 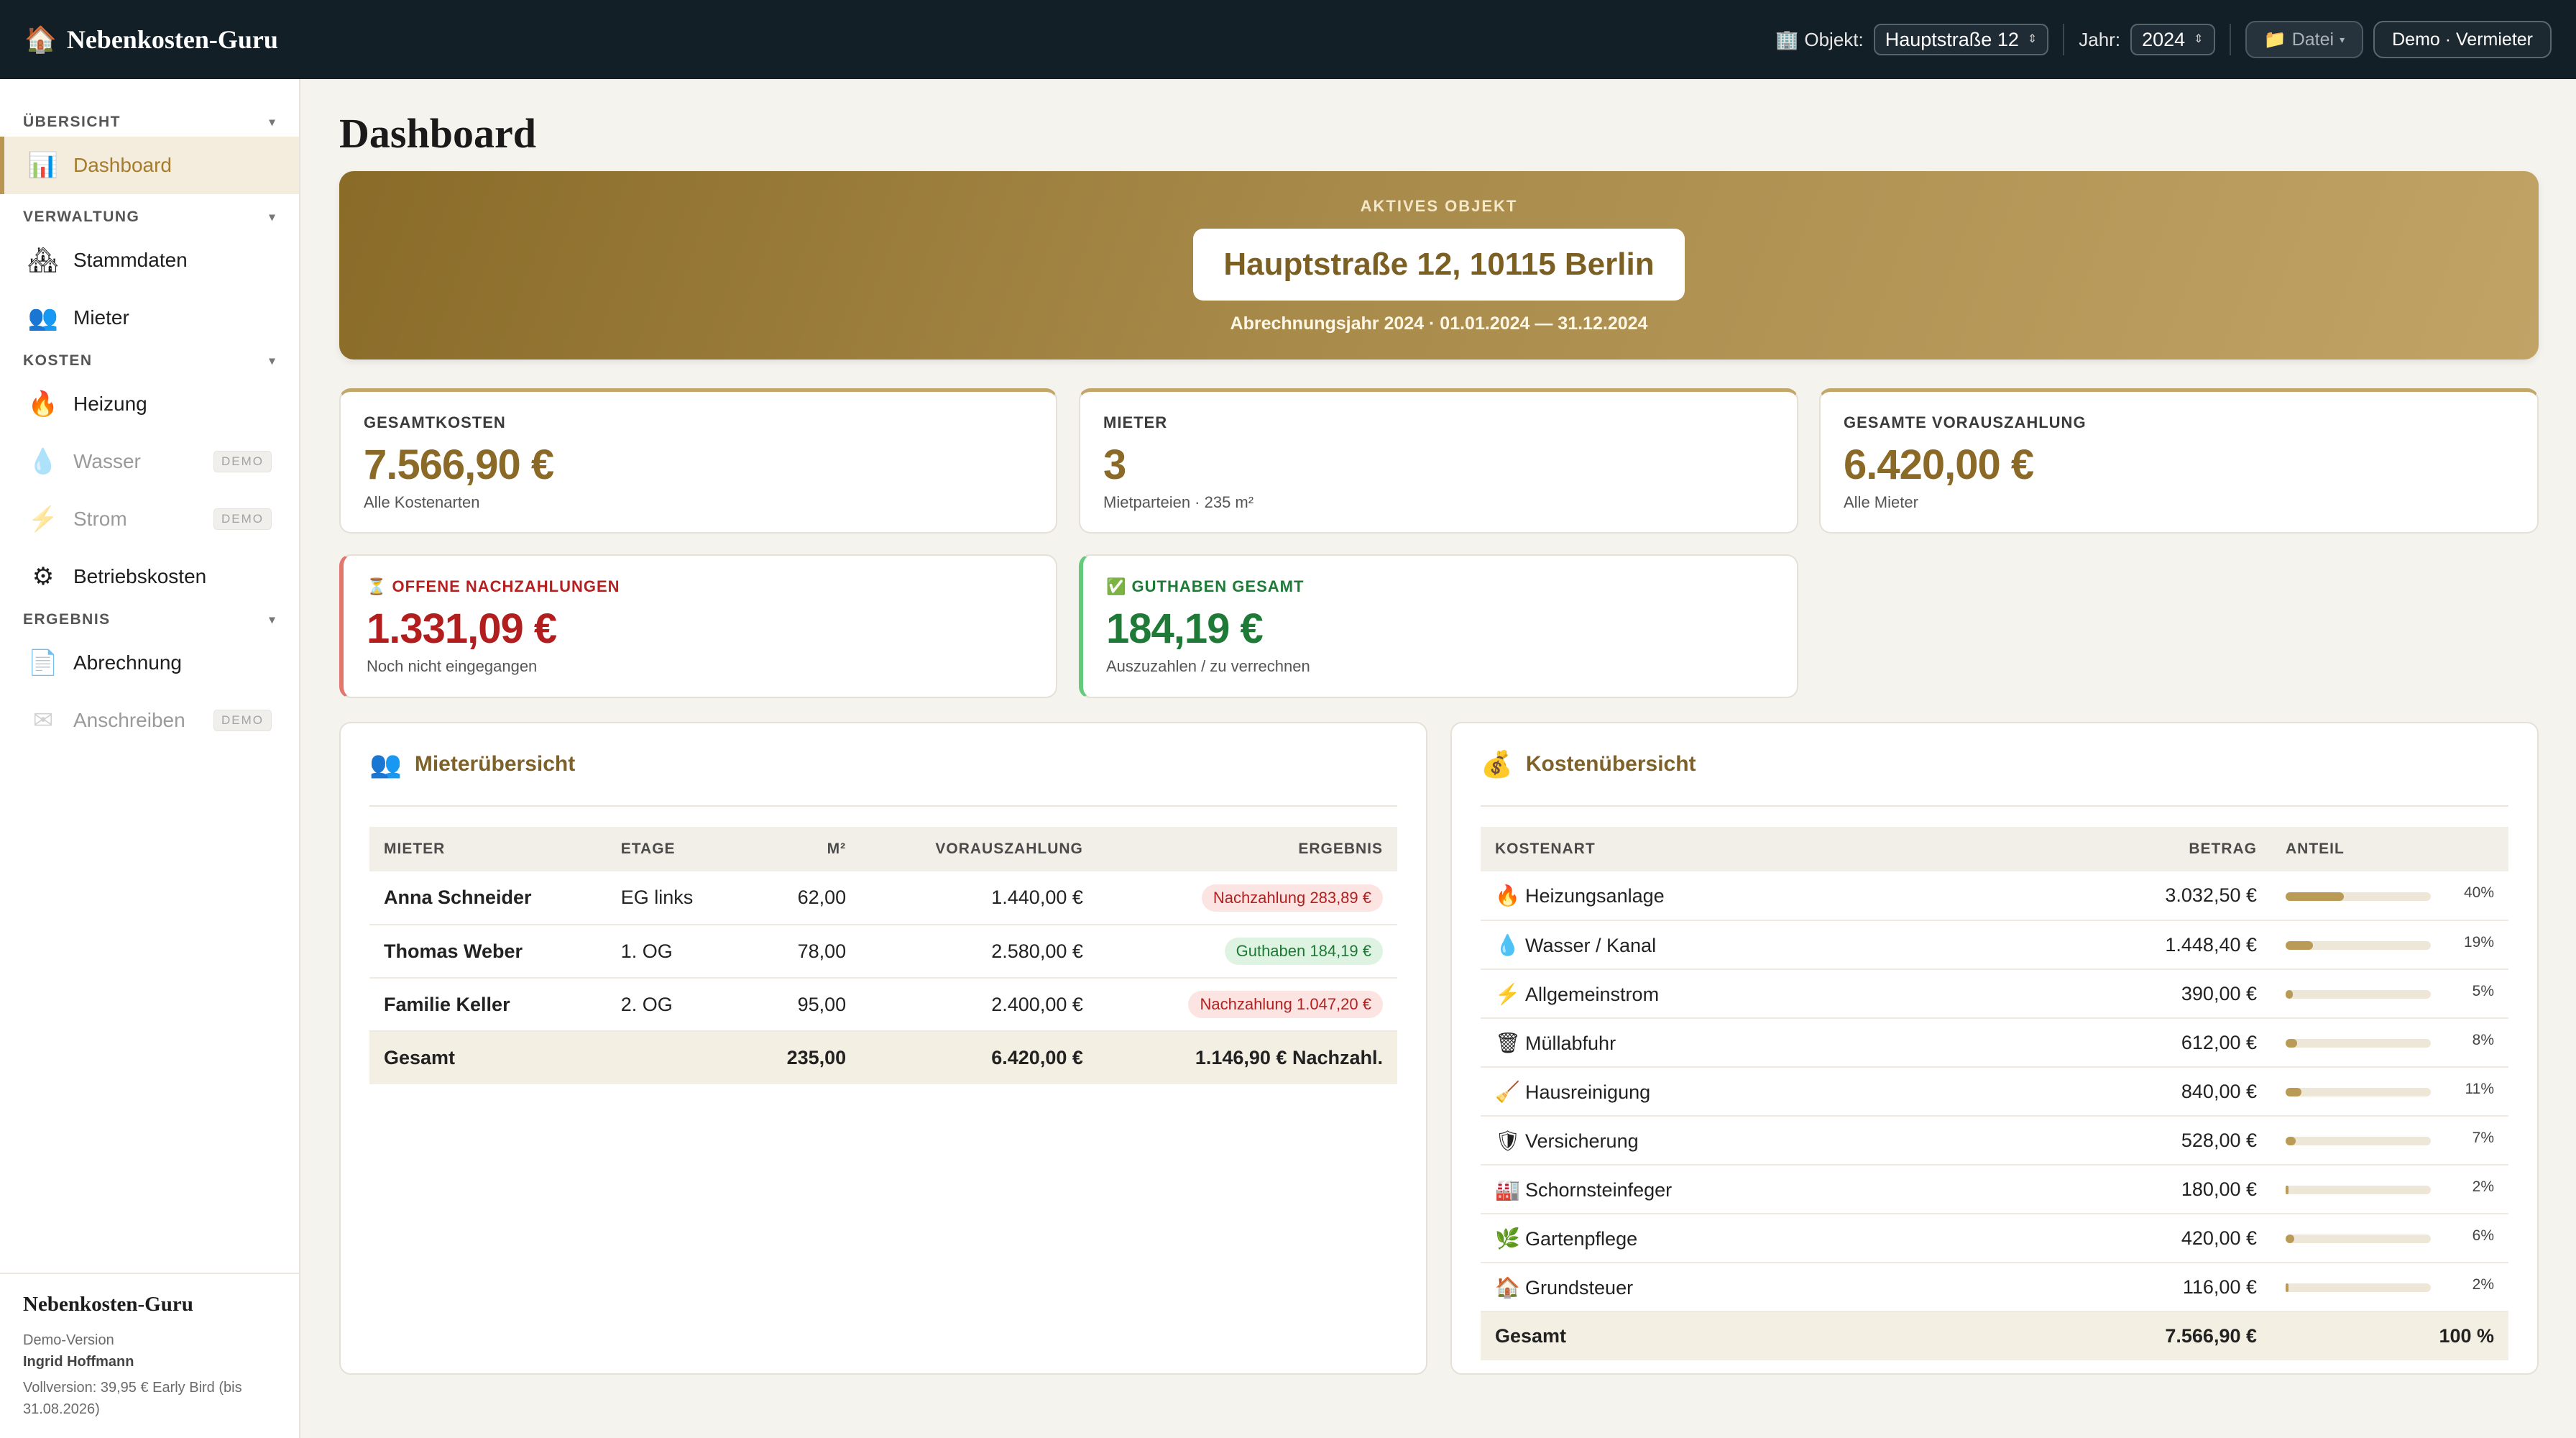 What do you see at coordinates (1178, 502) in the screenshot?
I see `kpi-sub: Mietparteien · 235 m²` at bounding box center [1178, 502].